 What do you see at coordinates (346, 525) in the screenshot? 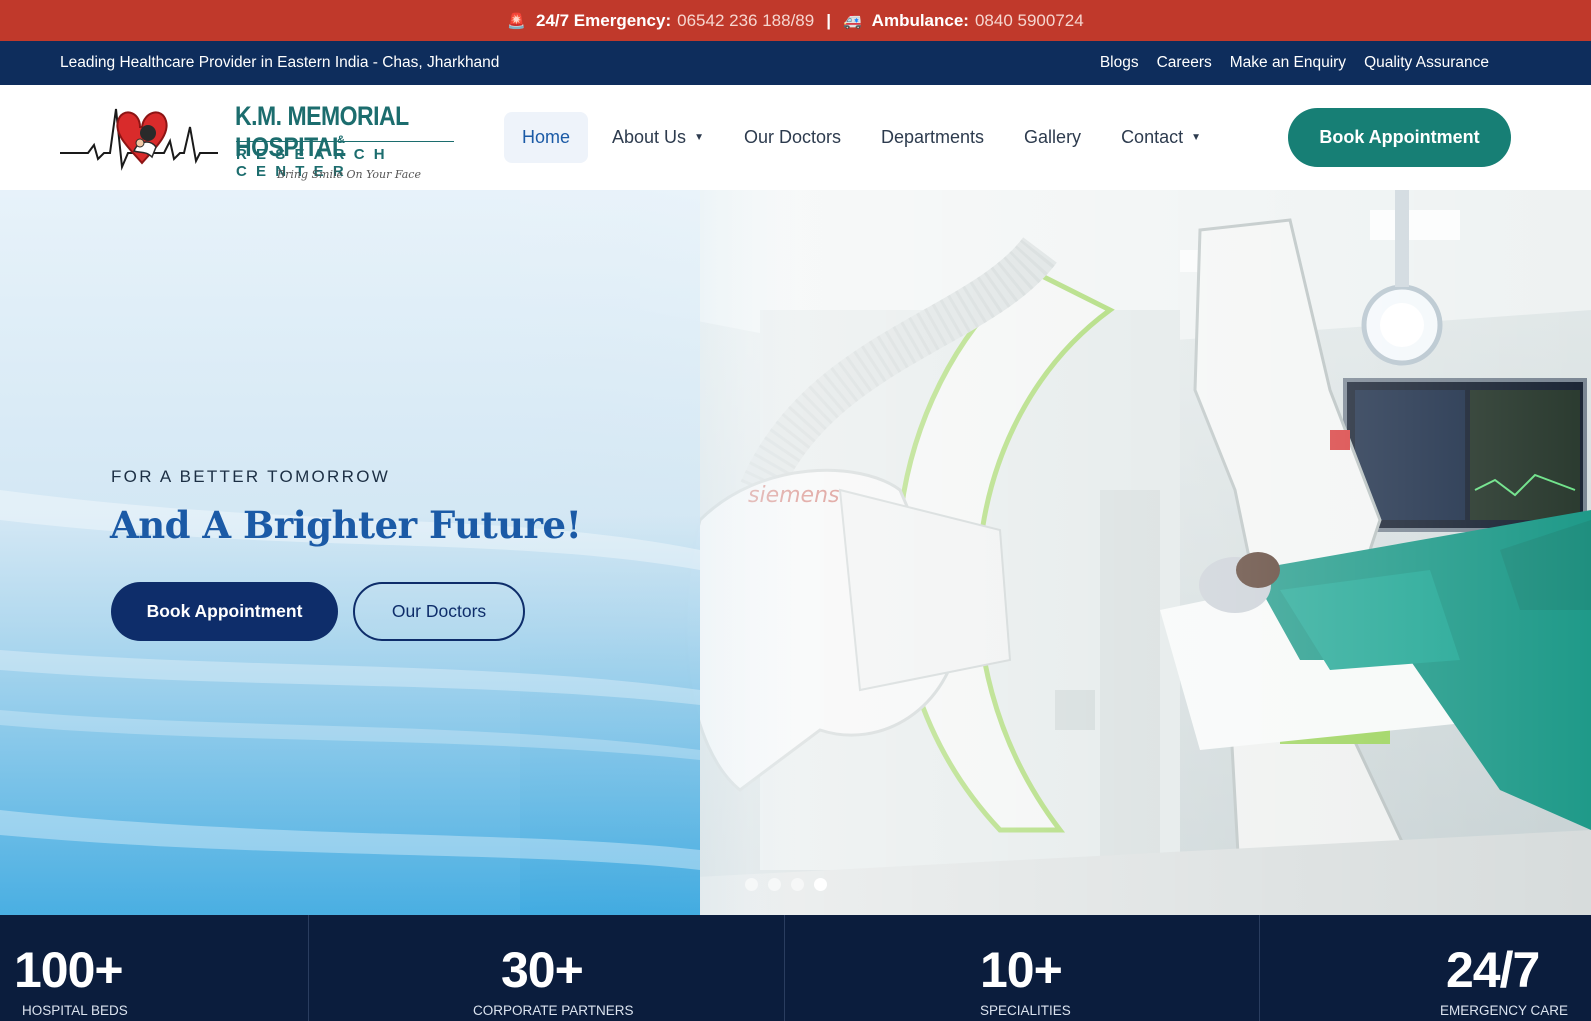
I see `hero-title: And A Brighter Future!` at bounding box center [346, 525].